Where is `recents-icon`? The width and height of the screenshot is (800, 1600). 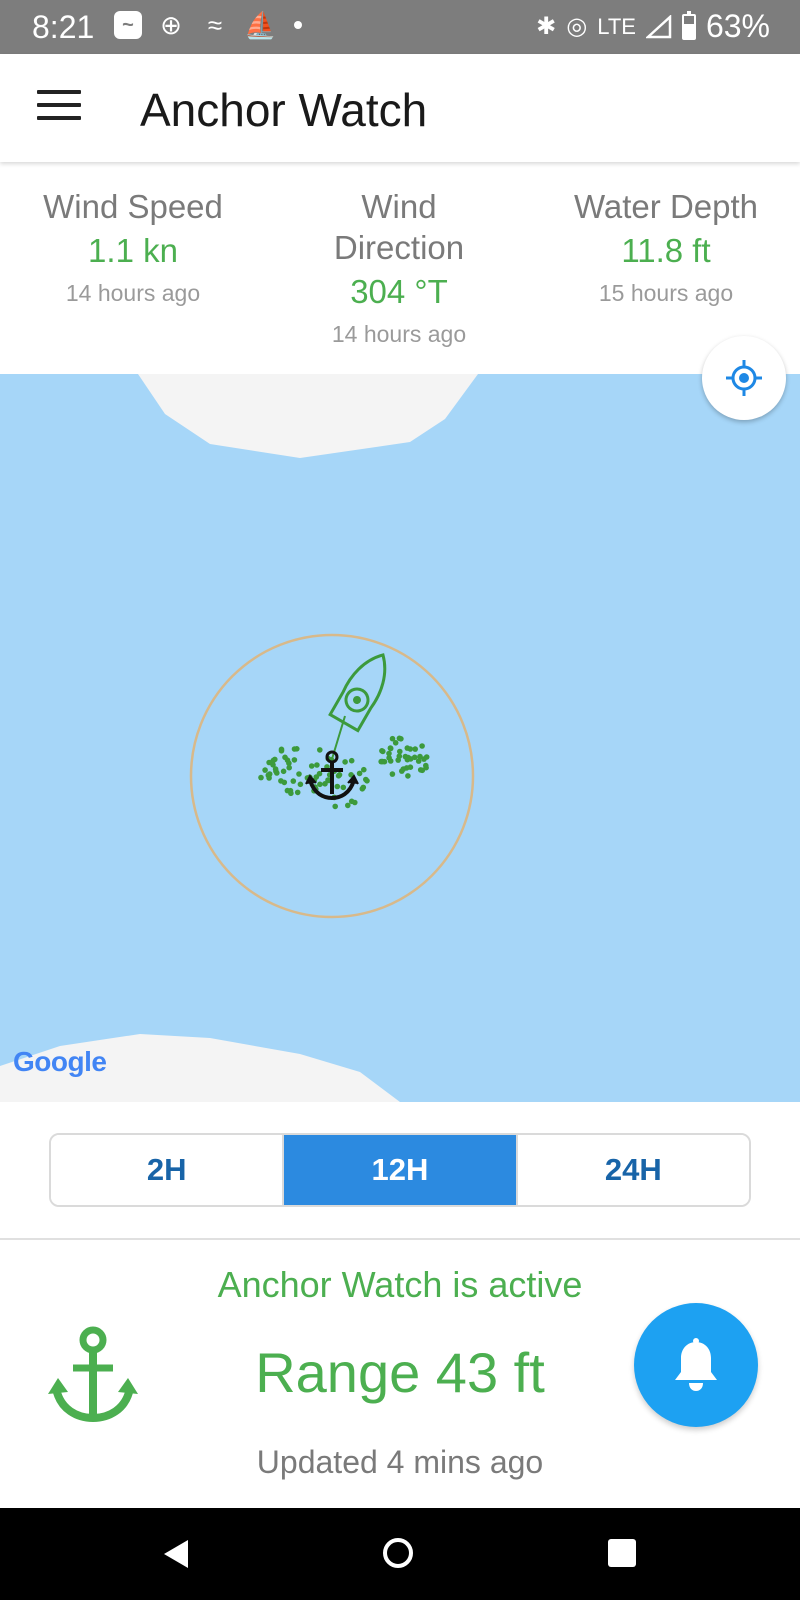
recents-icon is located at coordinates (622, 1553).